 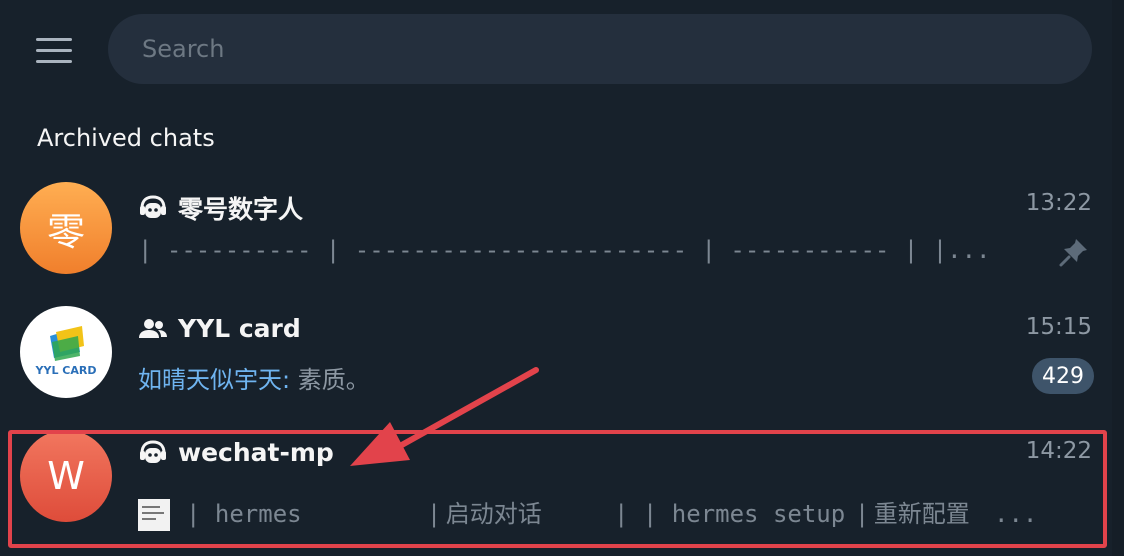 I want to click on section-title: Archived chats, so click(x=126, y=138).